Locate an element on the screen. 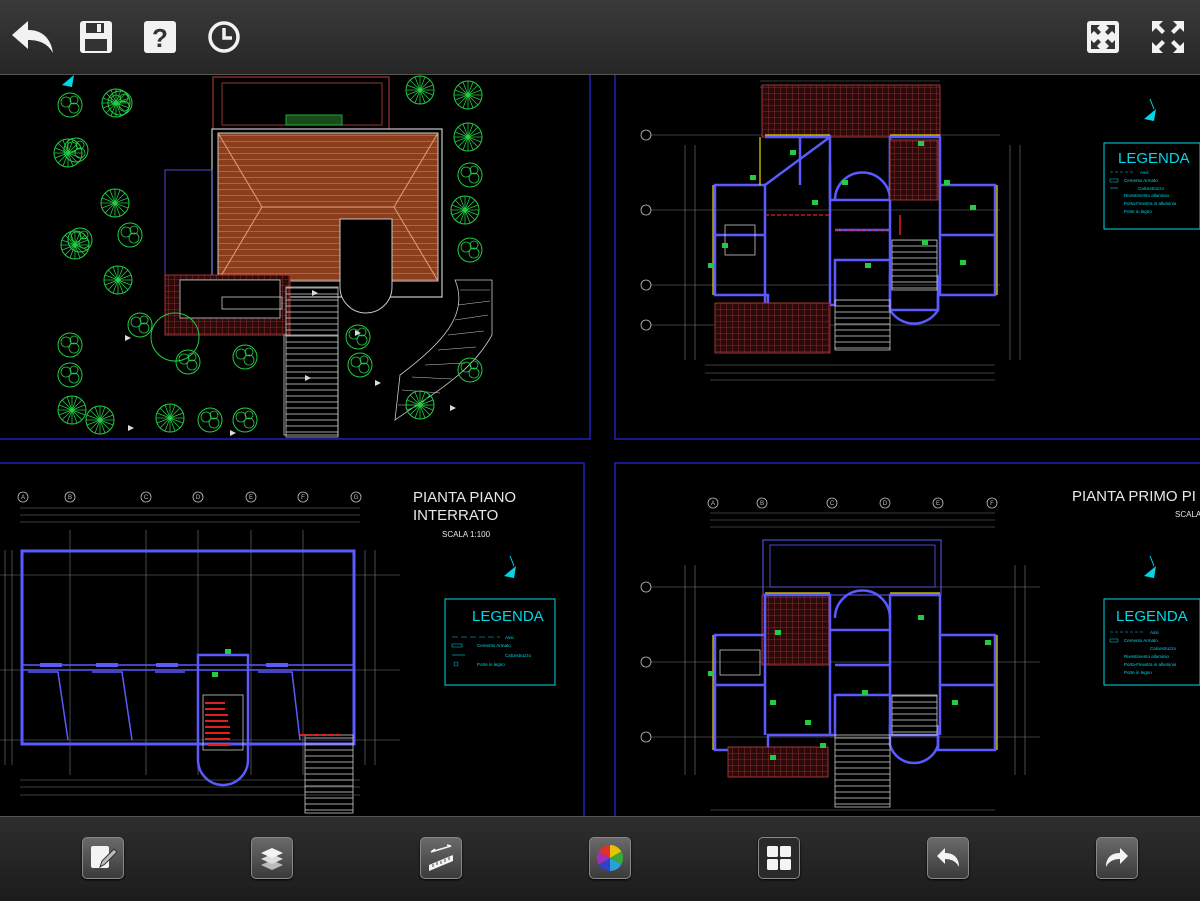 Image resolution: width=1200 pixels, height=901 pixels. sheet-scale: SCALA 1:100 is located at coordinates (466, 534).